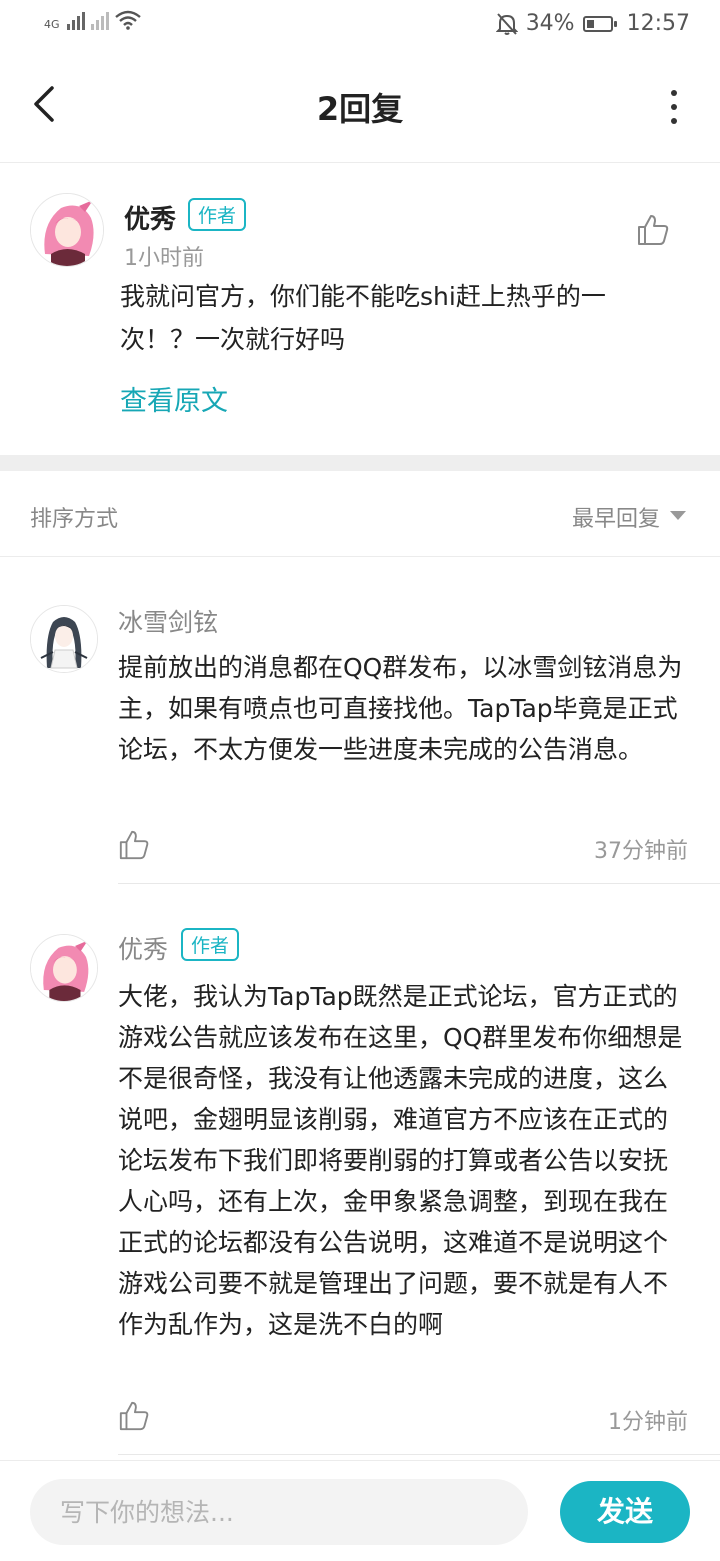 This screenshot has width=720, height=1561. What do you see at coordinates (419, 1454) in the screenshot?
I see `divider` at bounding box center [419, 1454].